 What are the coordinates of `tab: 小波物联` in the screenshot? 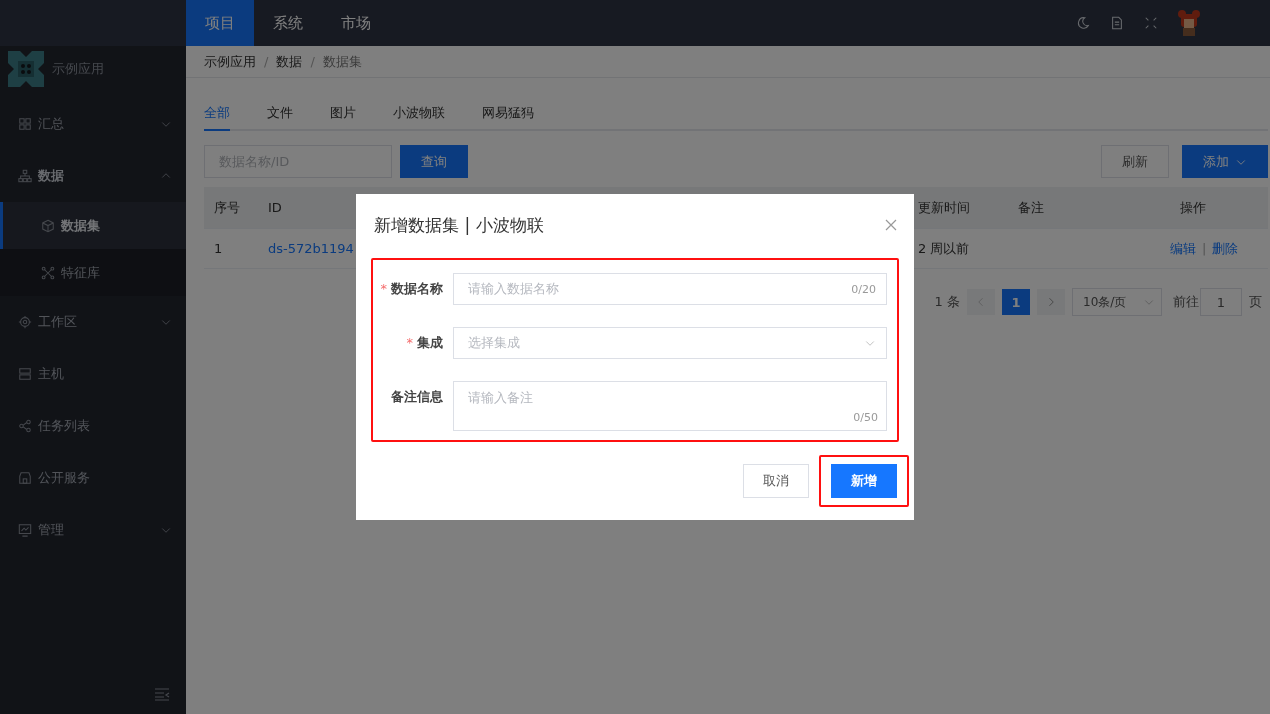 It's located at (419, 114).